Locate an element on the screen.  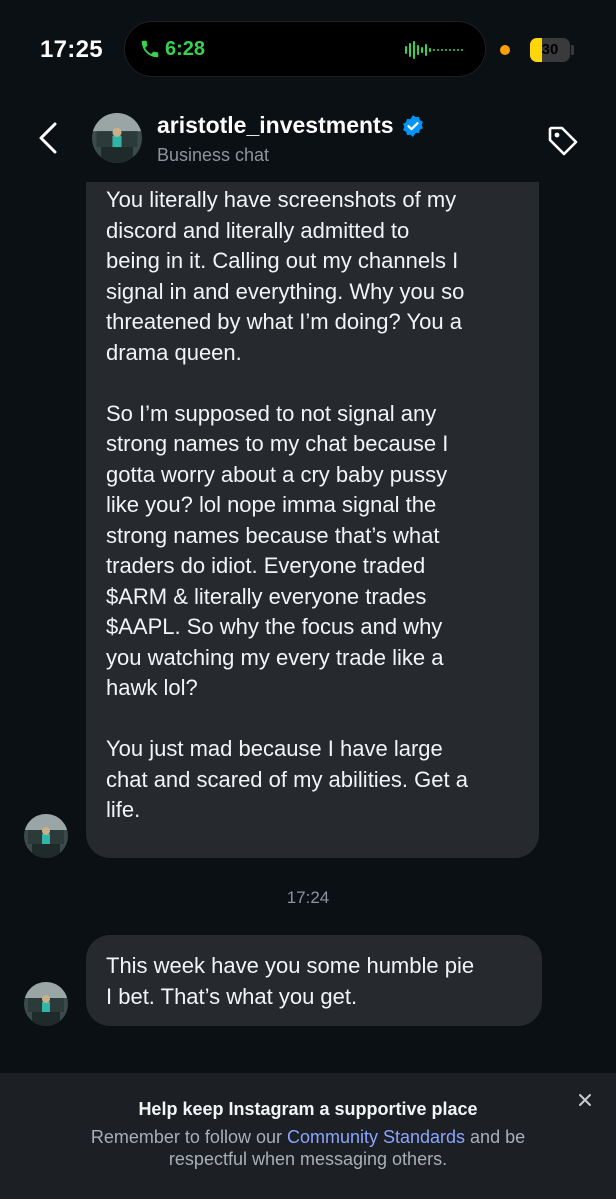
tag-icon is located at coordinates (563, 141).